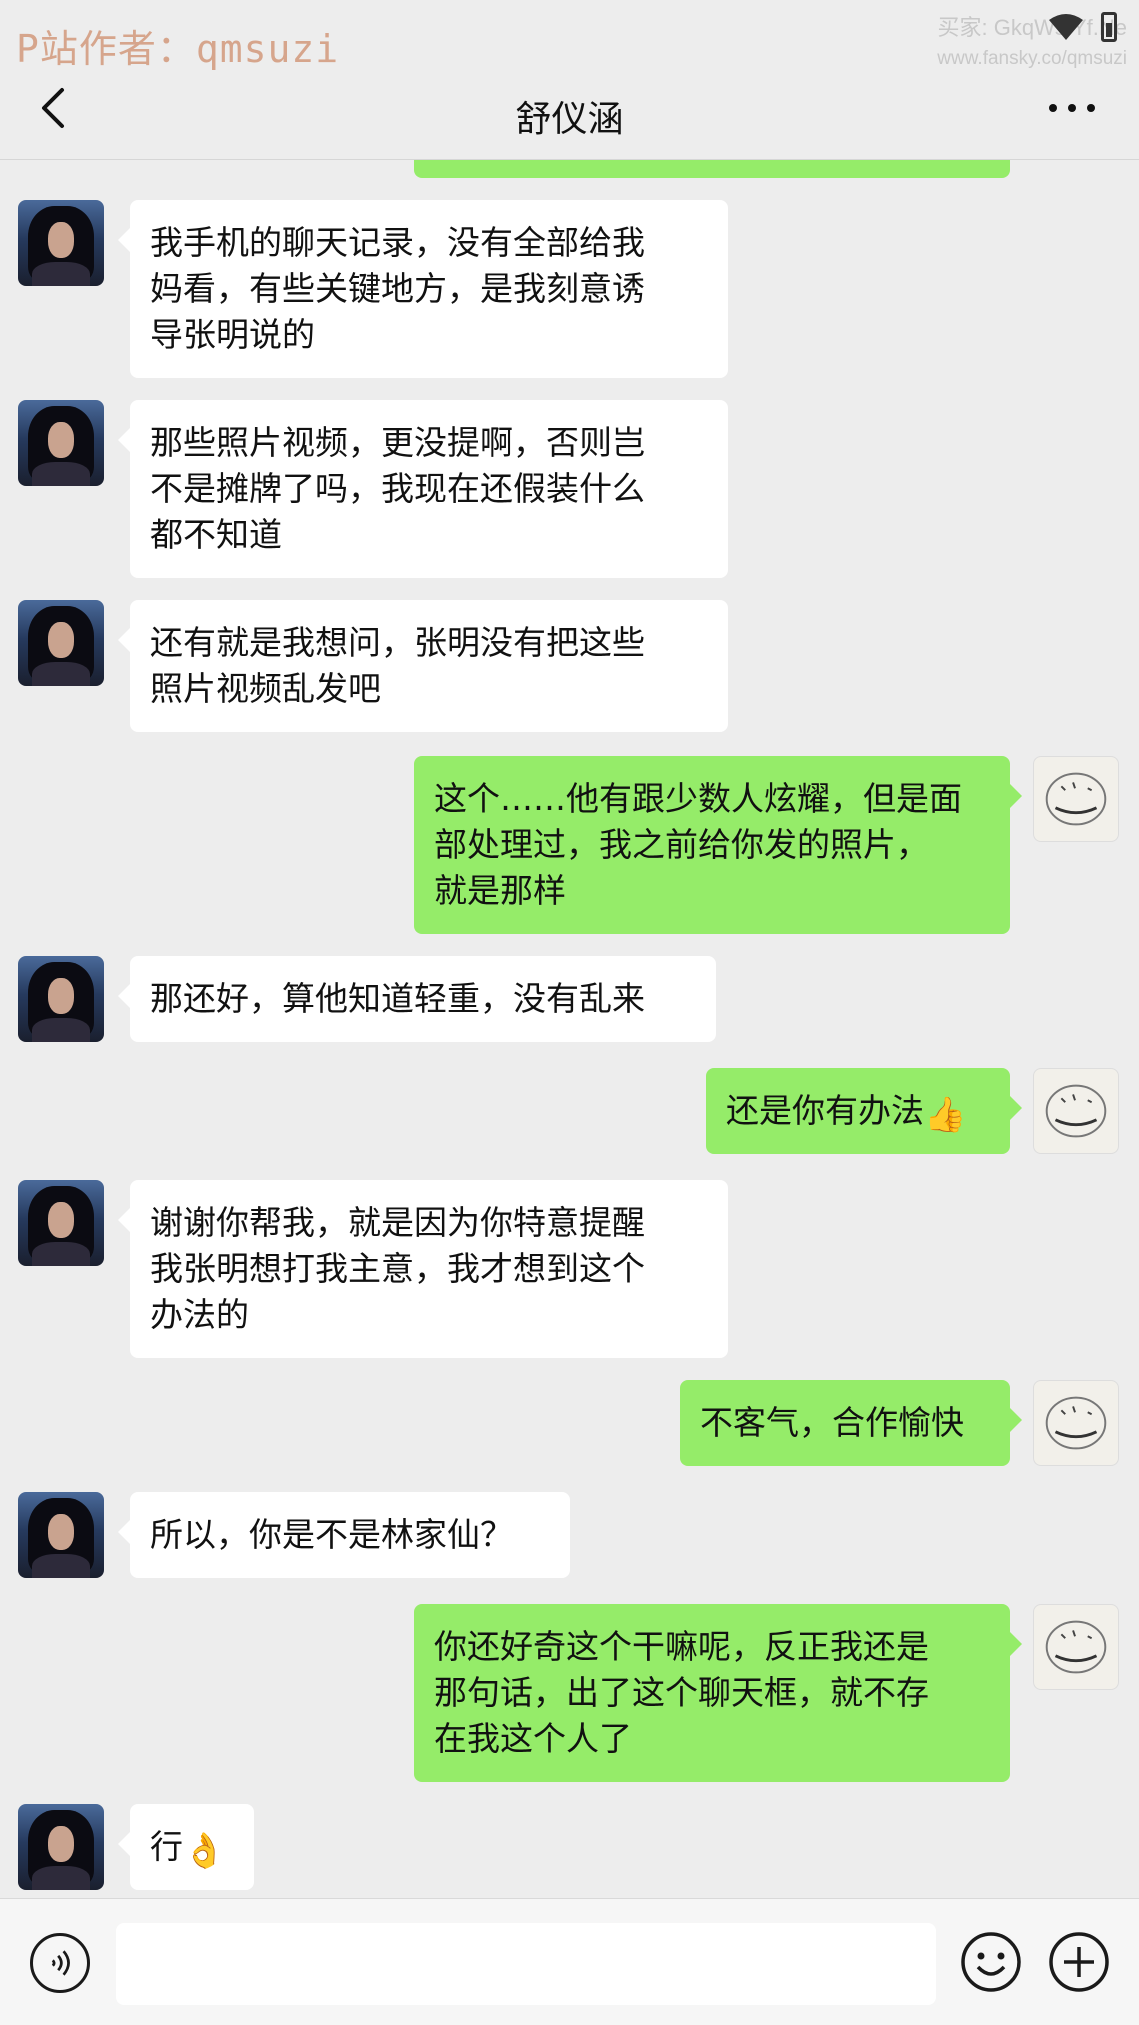 Image resolution: width=1139 pixels, height=2025 pixels. What do you see at coordinates (1109, 27) in the screenshot?
I see `battery-icon` at bounding box center [1109, 27].